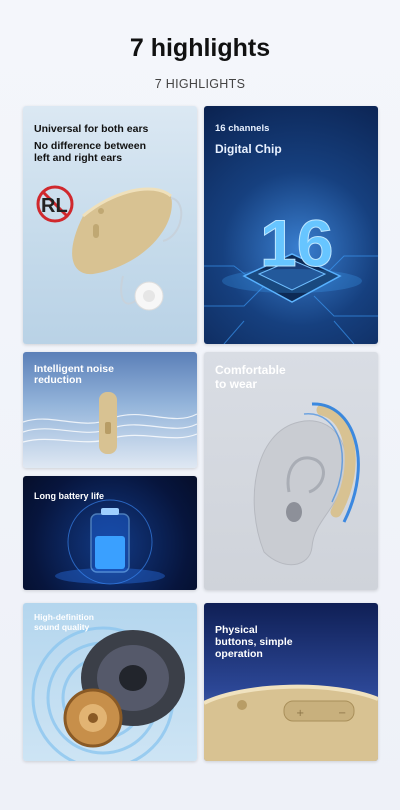 This screenshot has height=810, width=400. What do you see at coordinates (200, 48) in the screenshot?
I see `page-title: 7 highlights` at bounding box center [200, 48].